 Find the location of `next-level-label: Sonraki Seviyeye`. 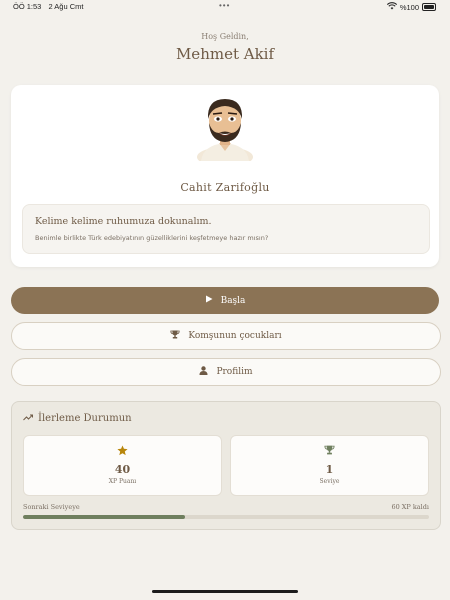

next-level-label: Sonraki Seviyeye is located at coordinates (51, 507).